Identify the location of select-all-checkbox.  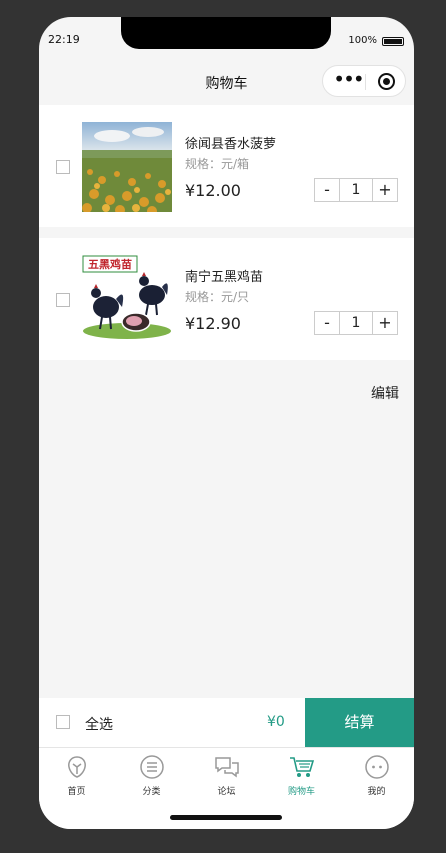
(63, 722).